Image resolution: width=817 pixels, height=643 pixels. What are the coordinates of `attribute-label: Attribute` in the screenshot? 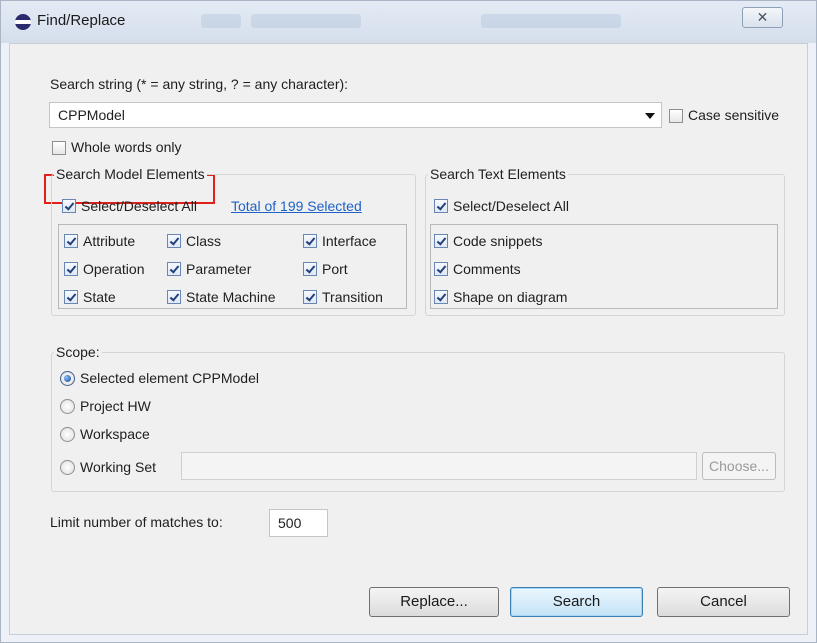 It's located at (109, 241).